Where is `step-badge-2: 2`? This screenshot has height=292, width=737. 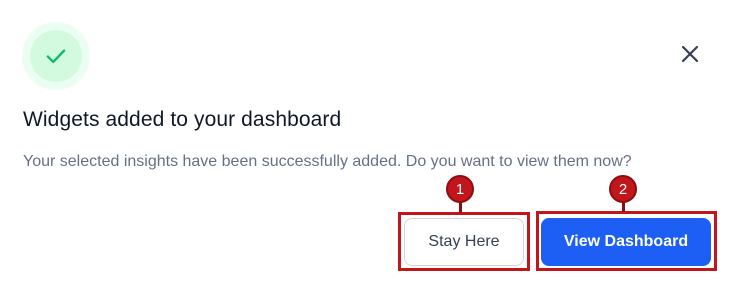
step-badge-2: 2 is located at coordinates (623, 189).